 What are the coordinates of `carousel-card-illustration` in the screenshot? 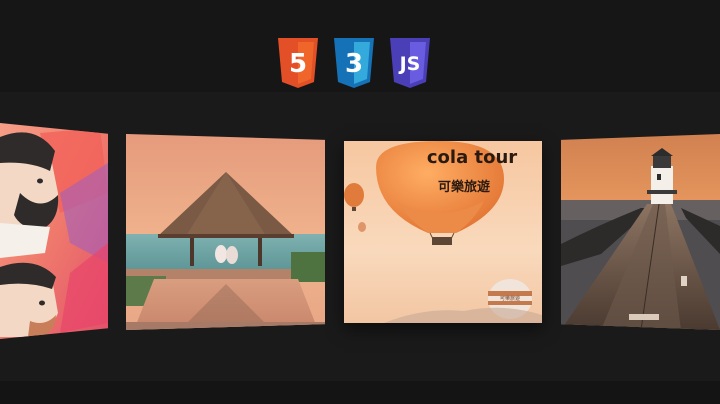 It's located at (54, 231).